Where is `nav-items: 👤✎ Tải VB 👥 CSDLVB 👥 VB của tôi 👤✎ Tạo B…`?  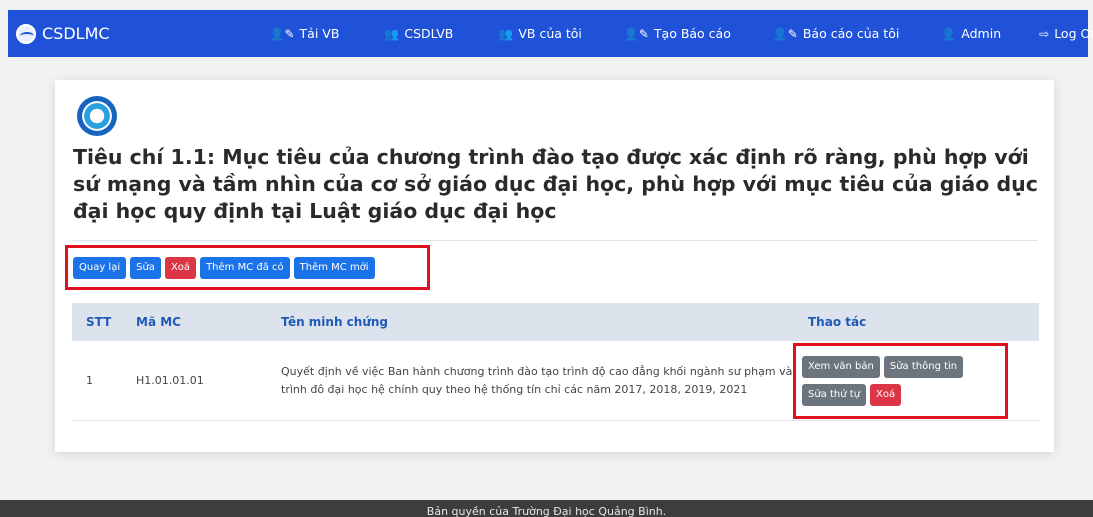 nav-items: 👤✎ Tải VB 👥 CSDLVB 👥 VB của tôi 👤✎ Tạo B… is located at coordinates (681, 33).